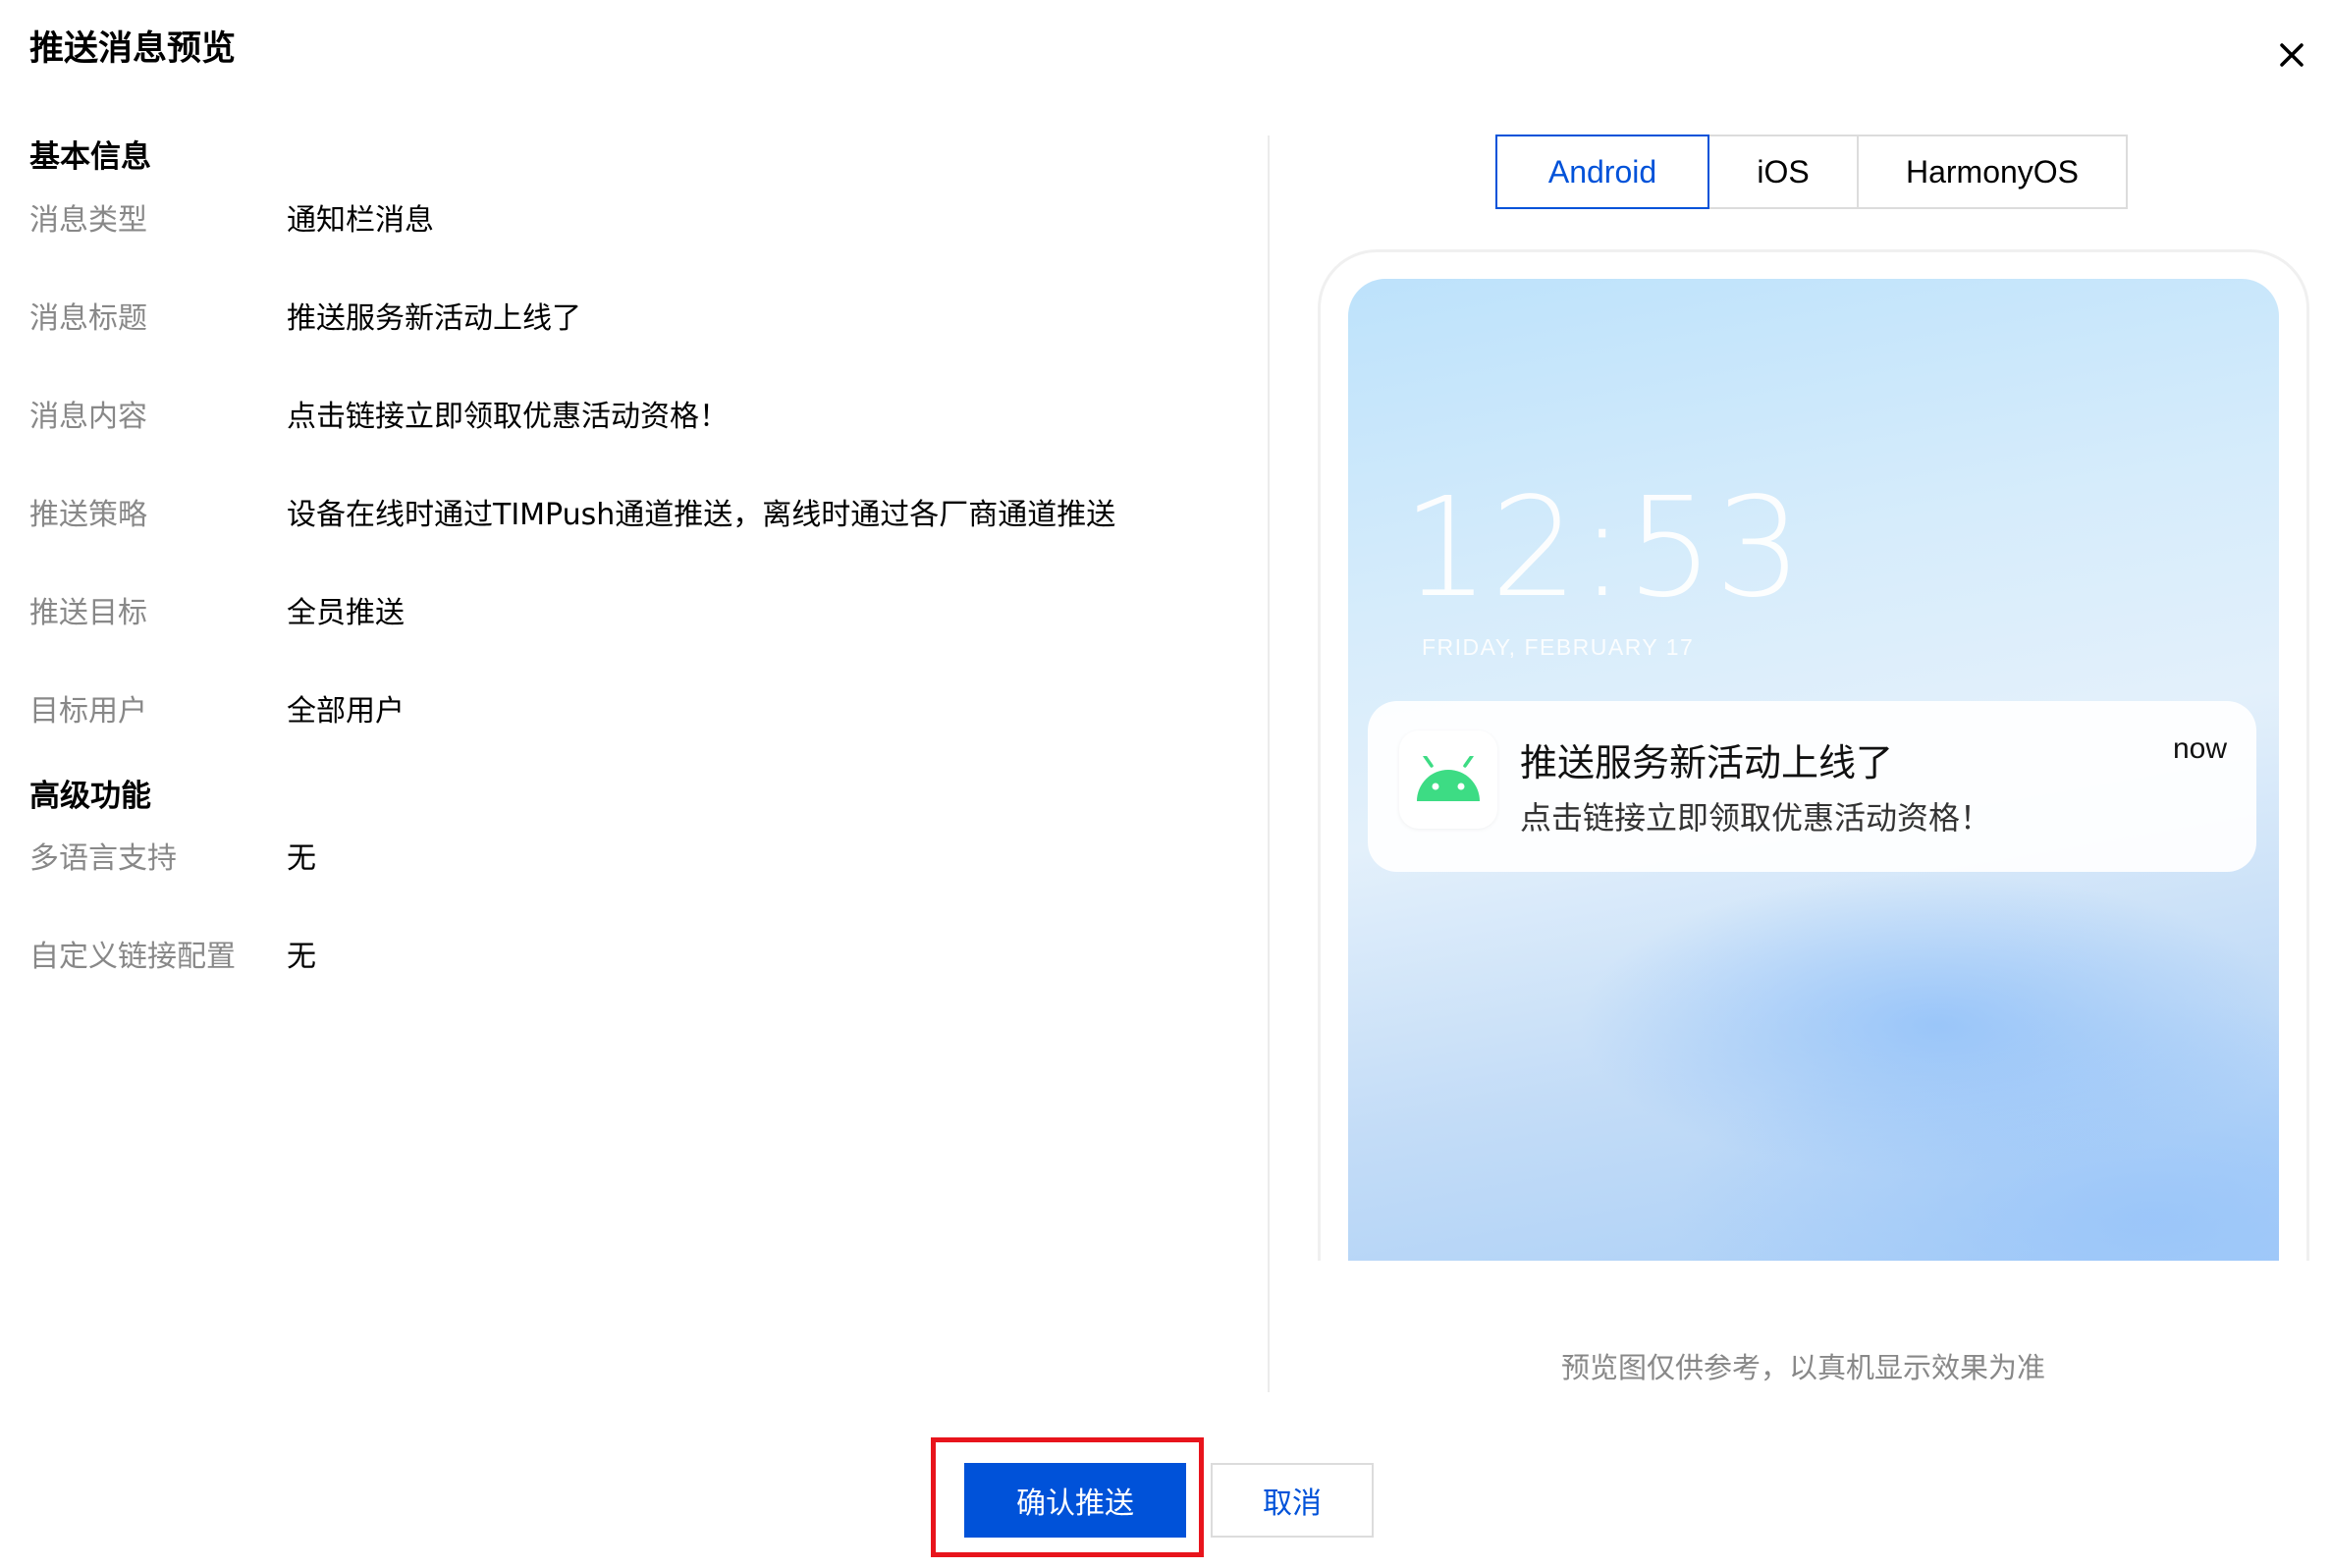 The width and height of the screenshot is (2331, 1568). Describe the element at coordinates (361, 220) in the screenshot. I see `info-value: 通知栏消息` at that location.